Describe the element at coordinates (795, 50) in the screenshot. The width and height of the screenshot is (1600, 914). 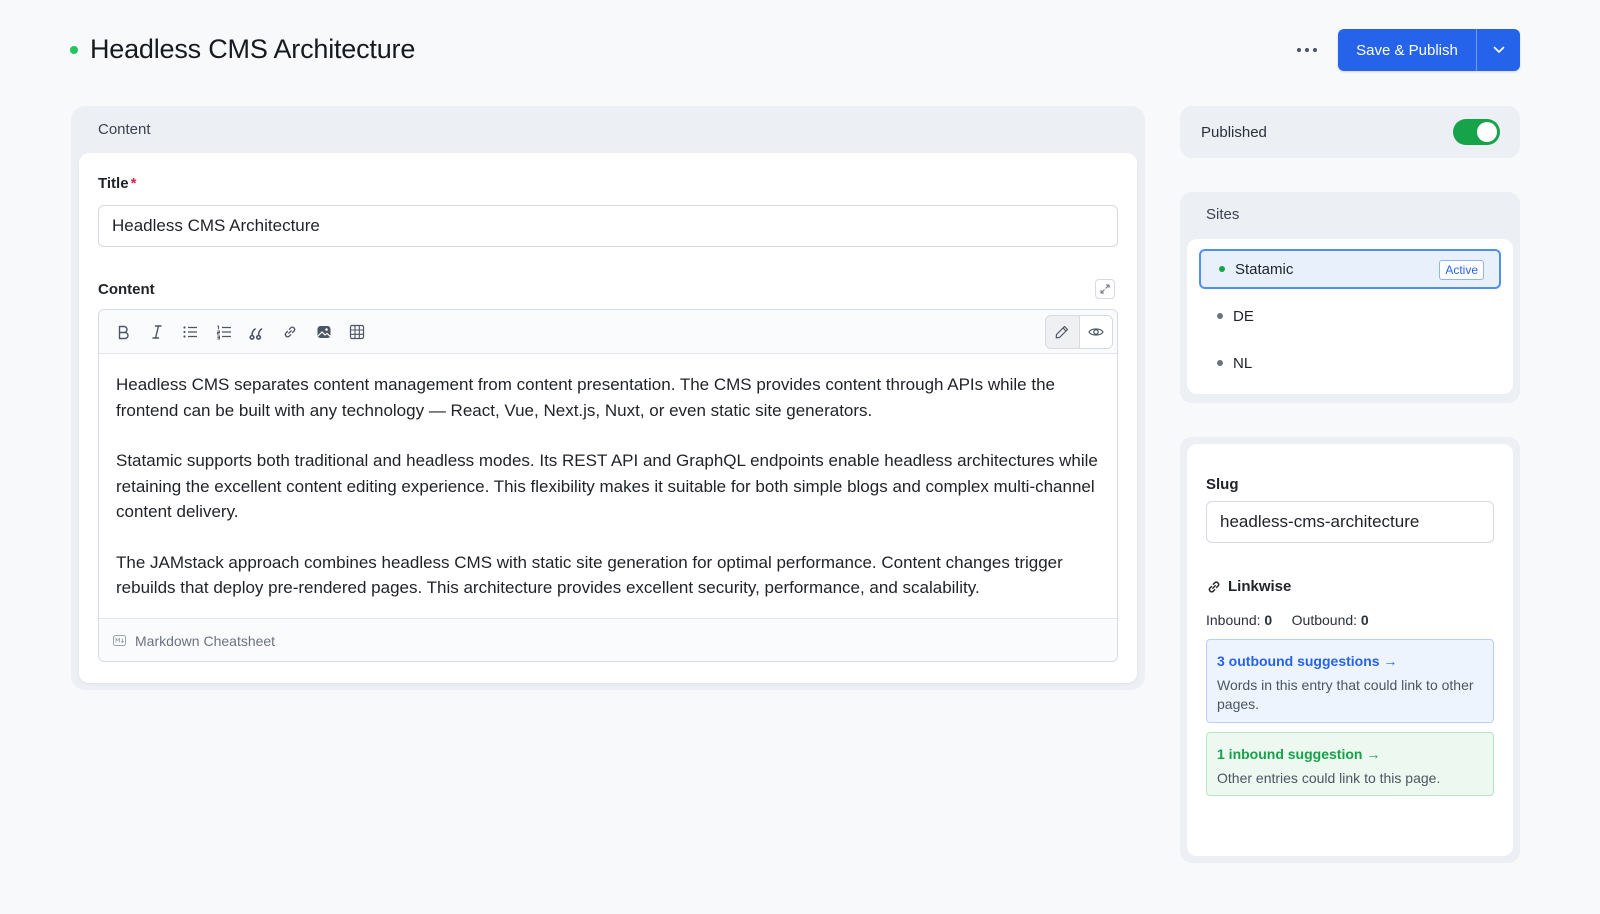
I see `page-header: Headless CMS Architecture Save & Publish` at that location.